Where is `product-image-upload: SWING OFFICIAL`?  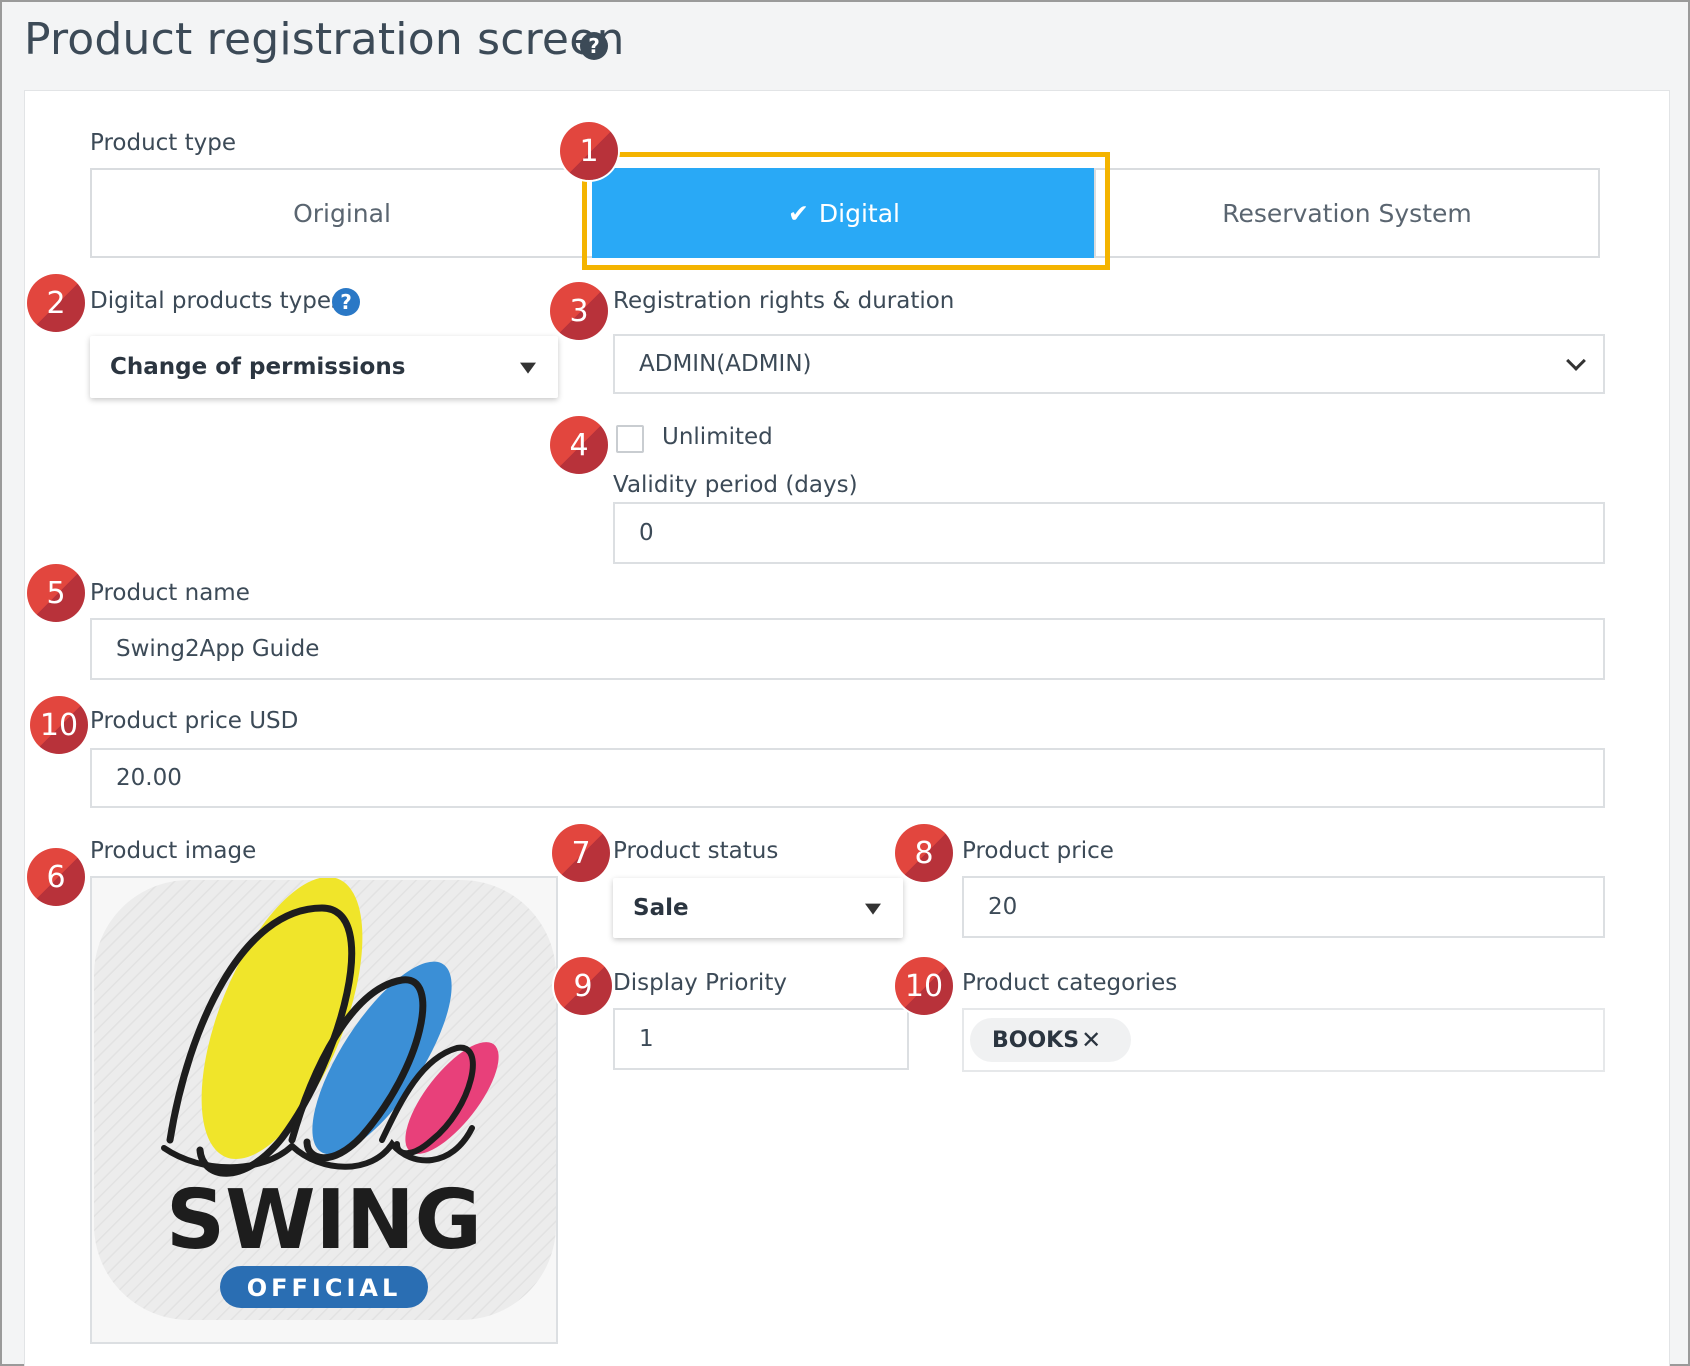 product-image-upload: SWING OFFICIAL is located at coordinates (324, 1110).